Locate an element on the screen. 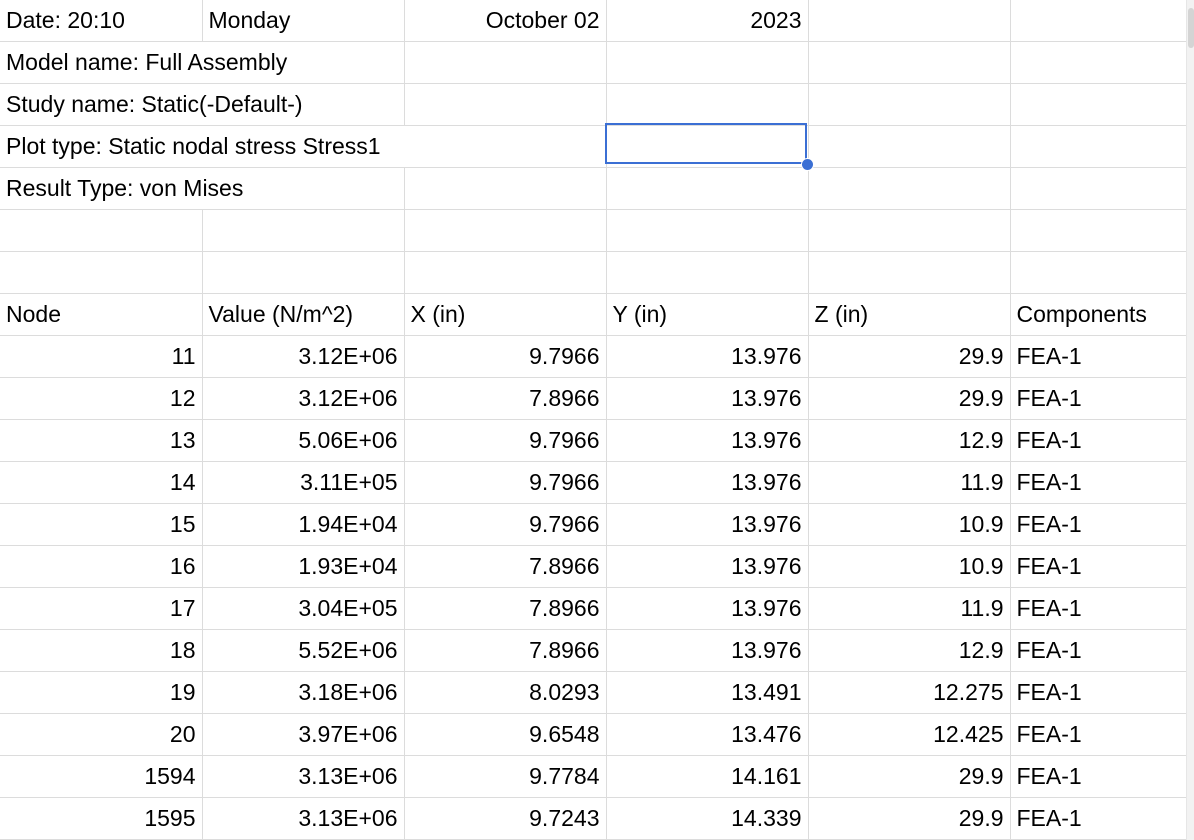 The width and height of the screenshot is (1194, 840). cell-r10-c6: FEA-1 is located at coordinates (1098, 398).